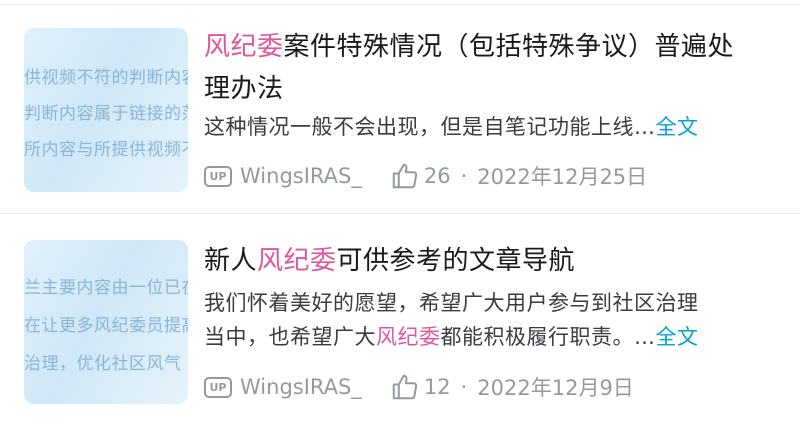 The width and height of the screenshot is (800, 424). I want to click on article-thumbnail: 供视频不符的判断内容 判断内容属于链接的范 所内容与所提供视频不, so click(106, 110).